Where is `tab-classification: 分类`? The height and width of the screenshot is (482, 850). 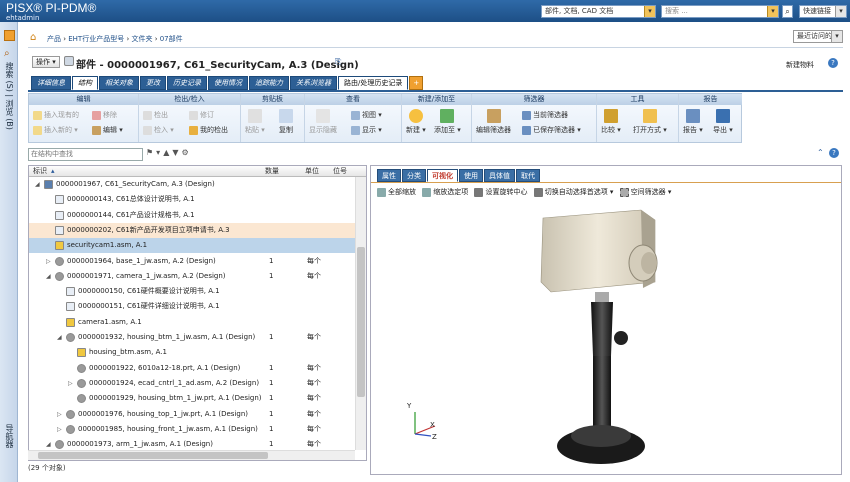
tab-classification: 分类 is located at coordinates (414, 175).